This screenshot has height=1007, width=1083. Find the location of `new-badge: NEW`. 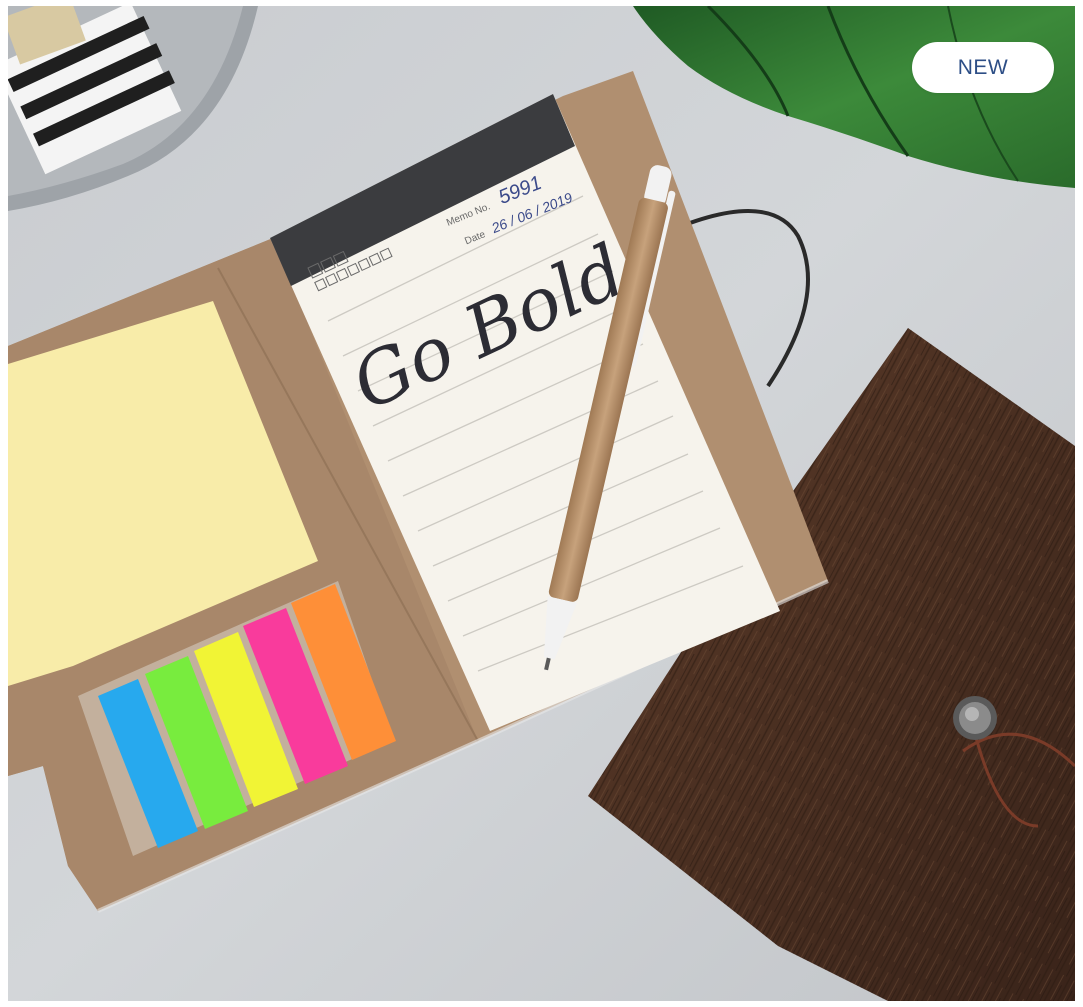

new-badge: NEW is located at coordinates (983, 67).